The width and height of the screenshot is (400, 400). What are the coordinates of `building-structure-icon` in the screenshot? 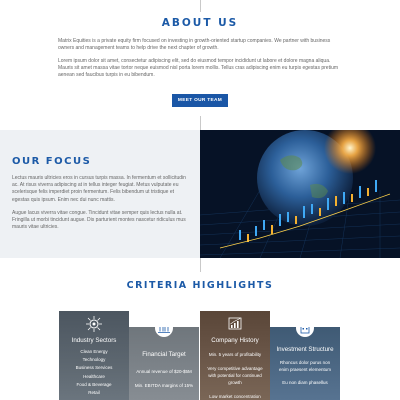 It's located at (305, 332).